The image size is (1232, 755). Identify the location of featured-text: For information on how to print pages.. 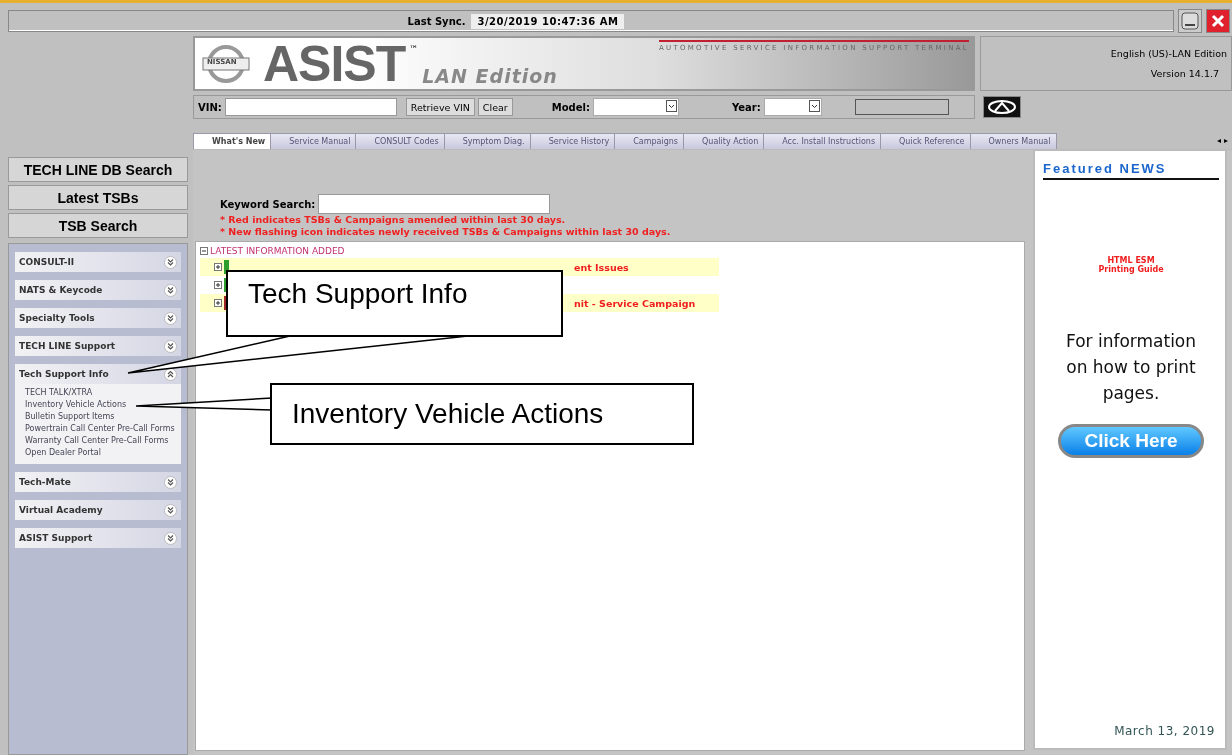
(1131, 367).